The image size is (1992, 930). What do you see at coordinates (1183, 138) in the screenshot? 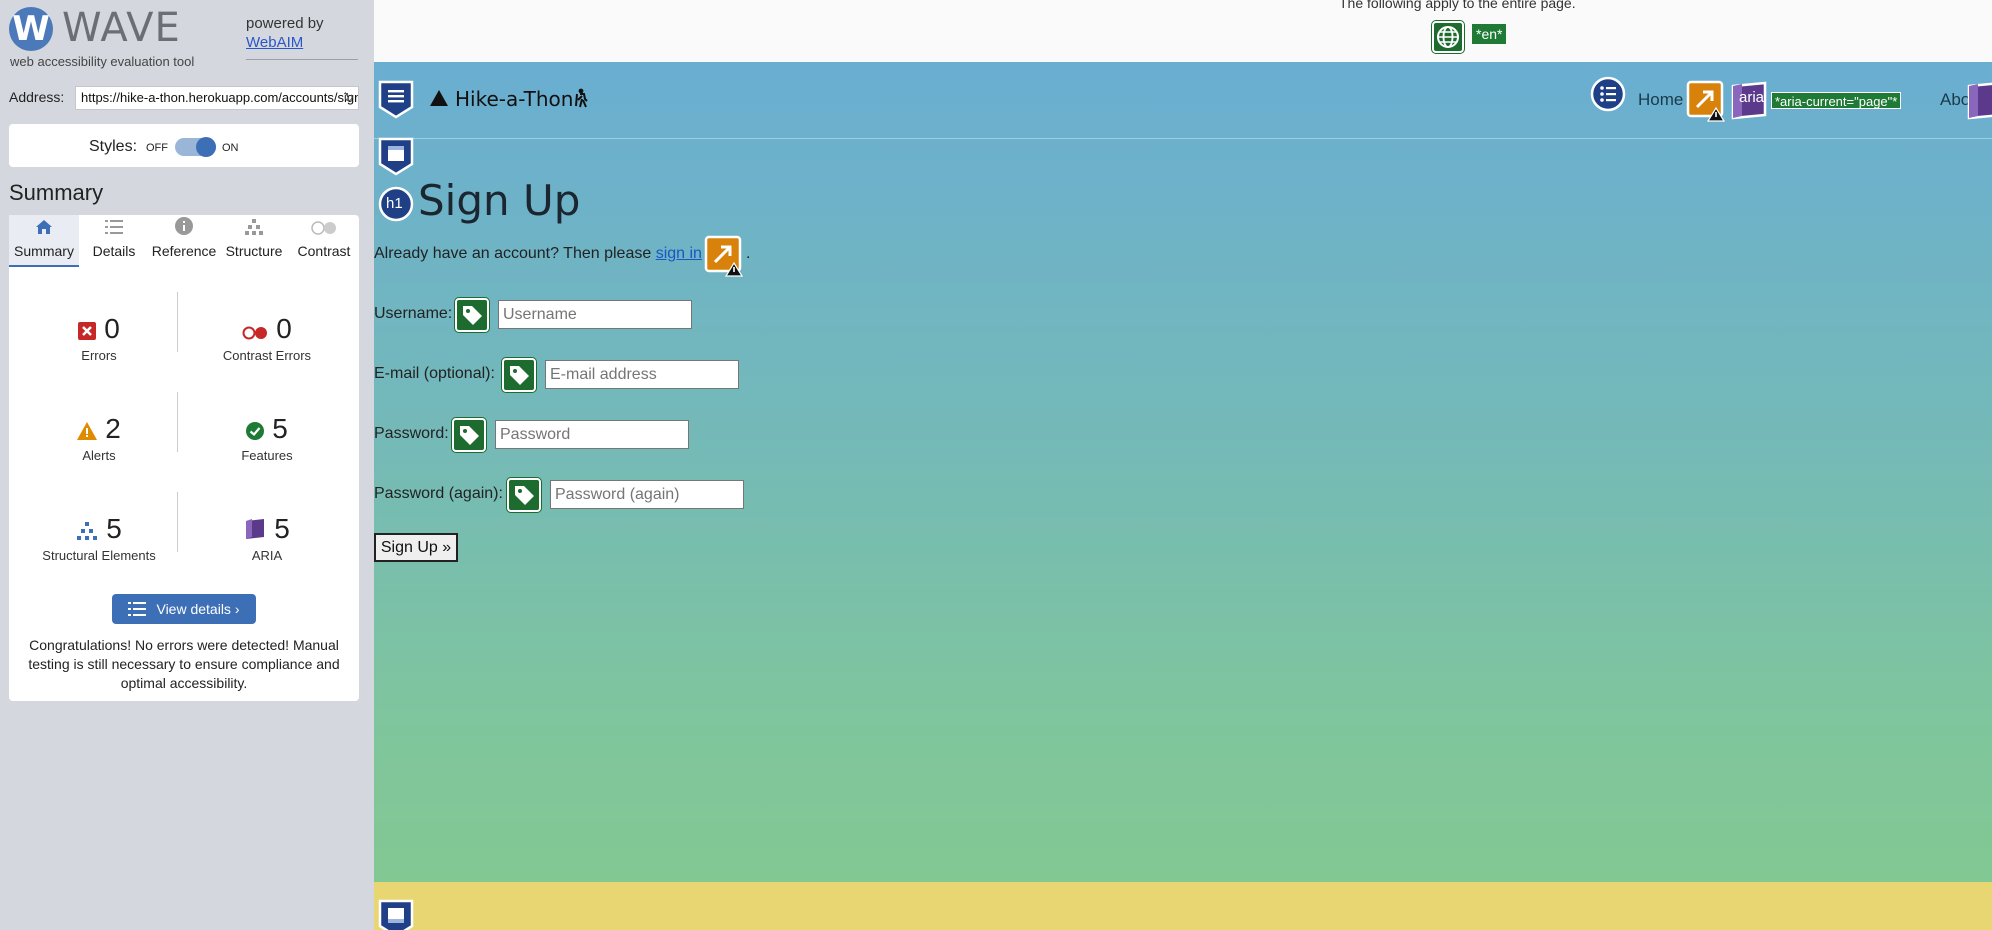
I see `nav-divider` at bounding box center [1183, 138].